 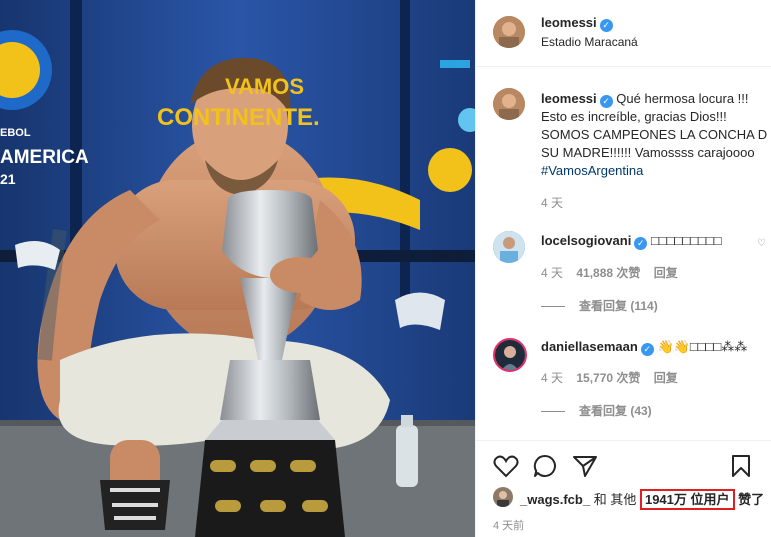 What do you see at coordinates (631, 241) in the screenshot?
I see `comment-1: locelsogiovani ✓ □□□□□□□□□` at bounding box center [631, 241].